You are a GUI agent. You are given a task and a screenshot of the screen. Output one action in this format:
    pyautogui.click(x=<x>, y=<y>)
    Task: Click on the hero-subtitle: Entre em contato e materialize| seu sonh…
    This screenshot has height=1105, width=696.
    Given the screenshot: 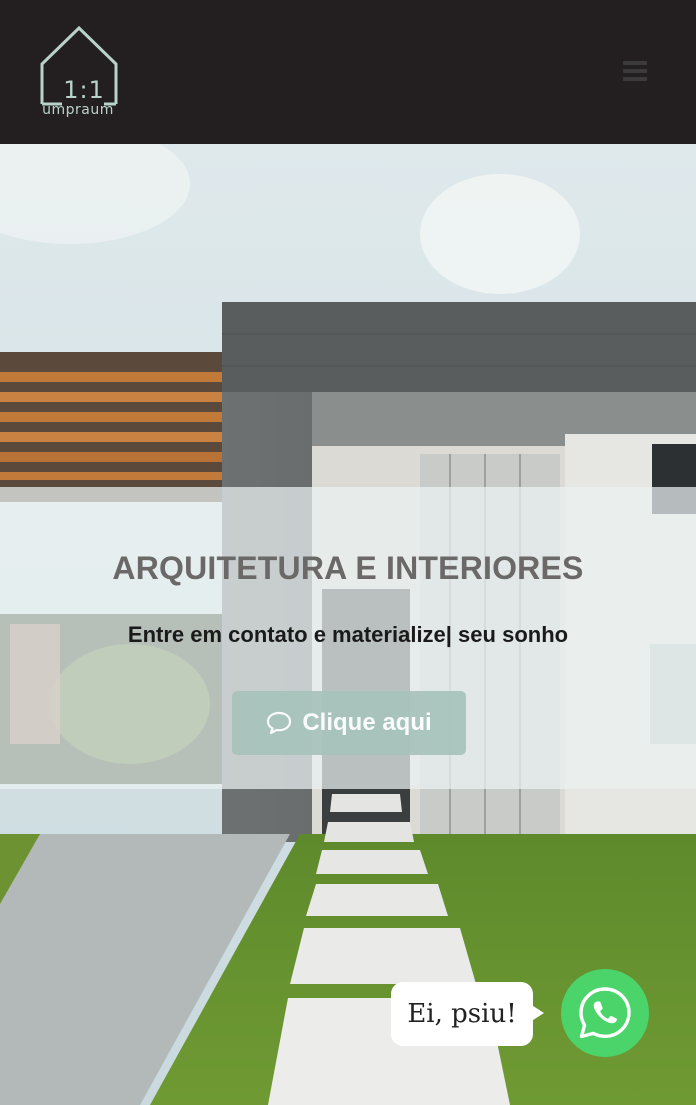 What is the action you would take?
    pyautogui.click(x=348, y=634)
    